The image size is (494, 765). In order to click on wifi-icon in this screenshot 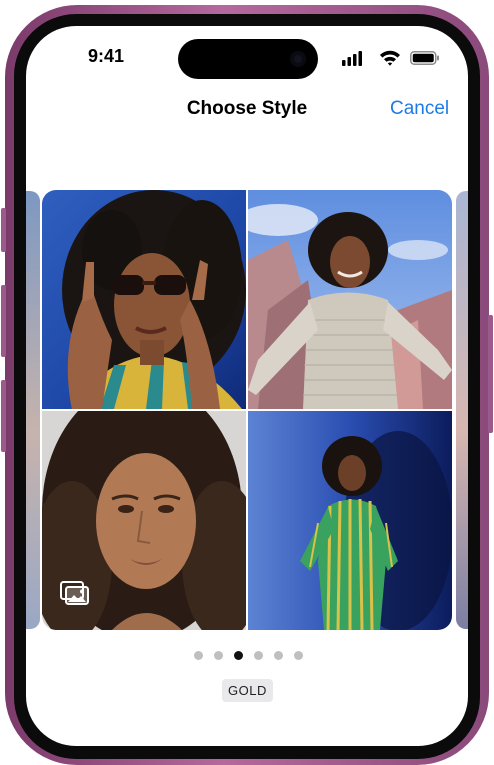, I will do `click(390, 58)`.